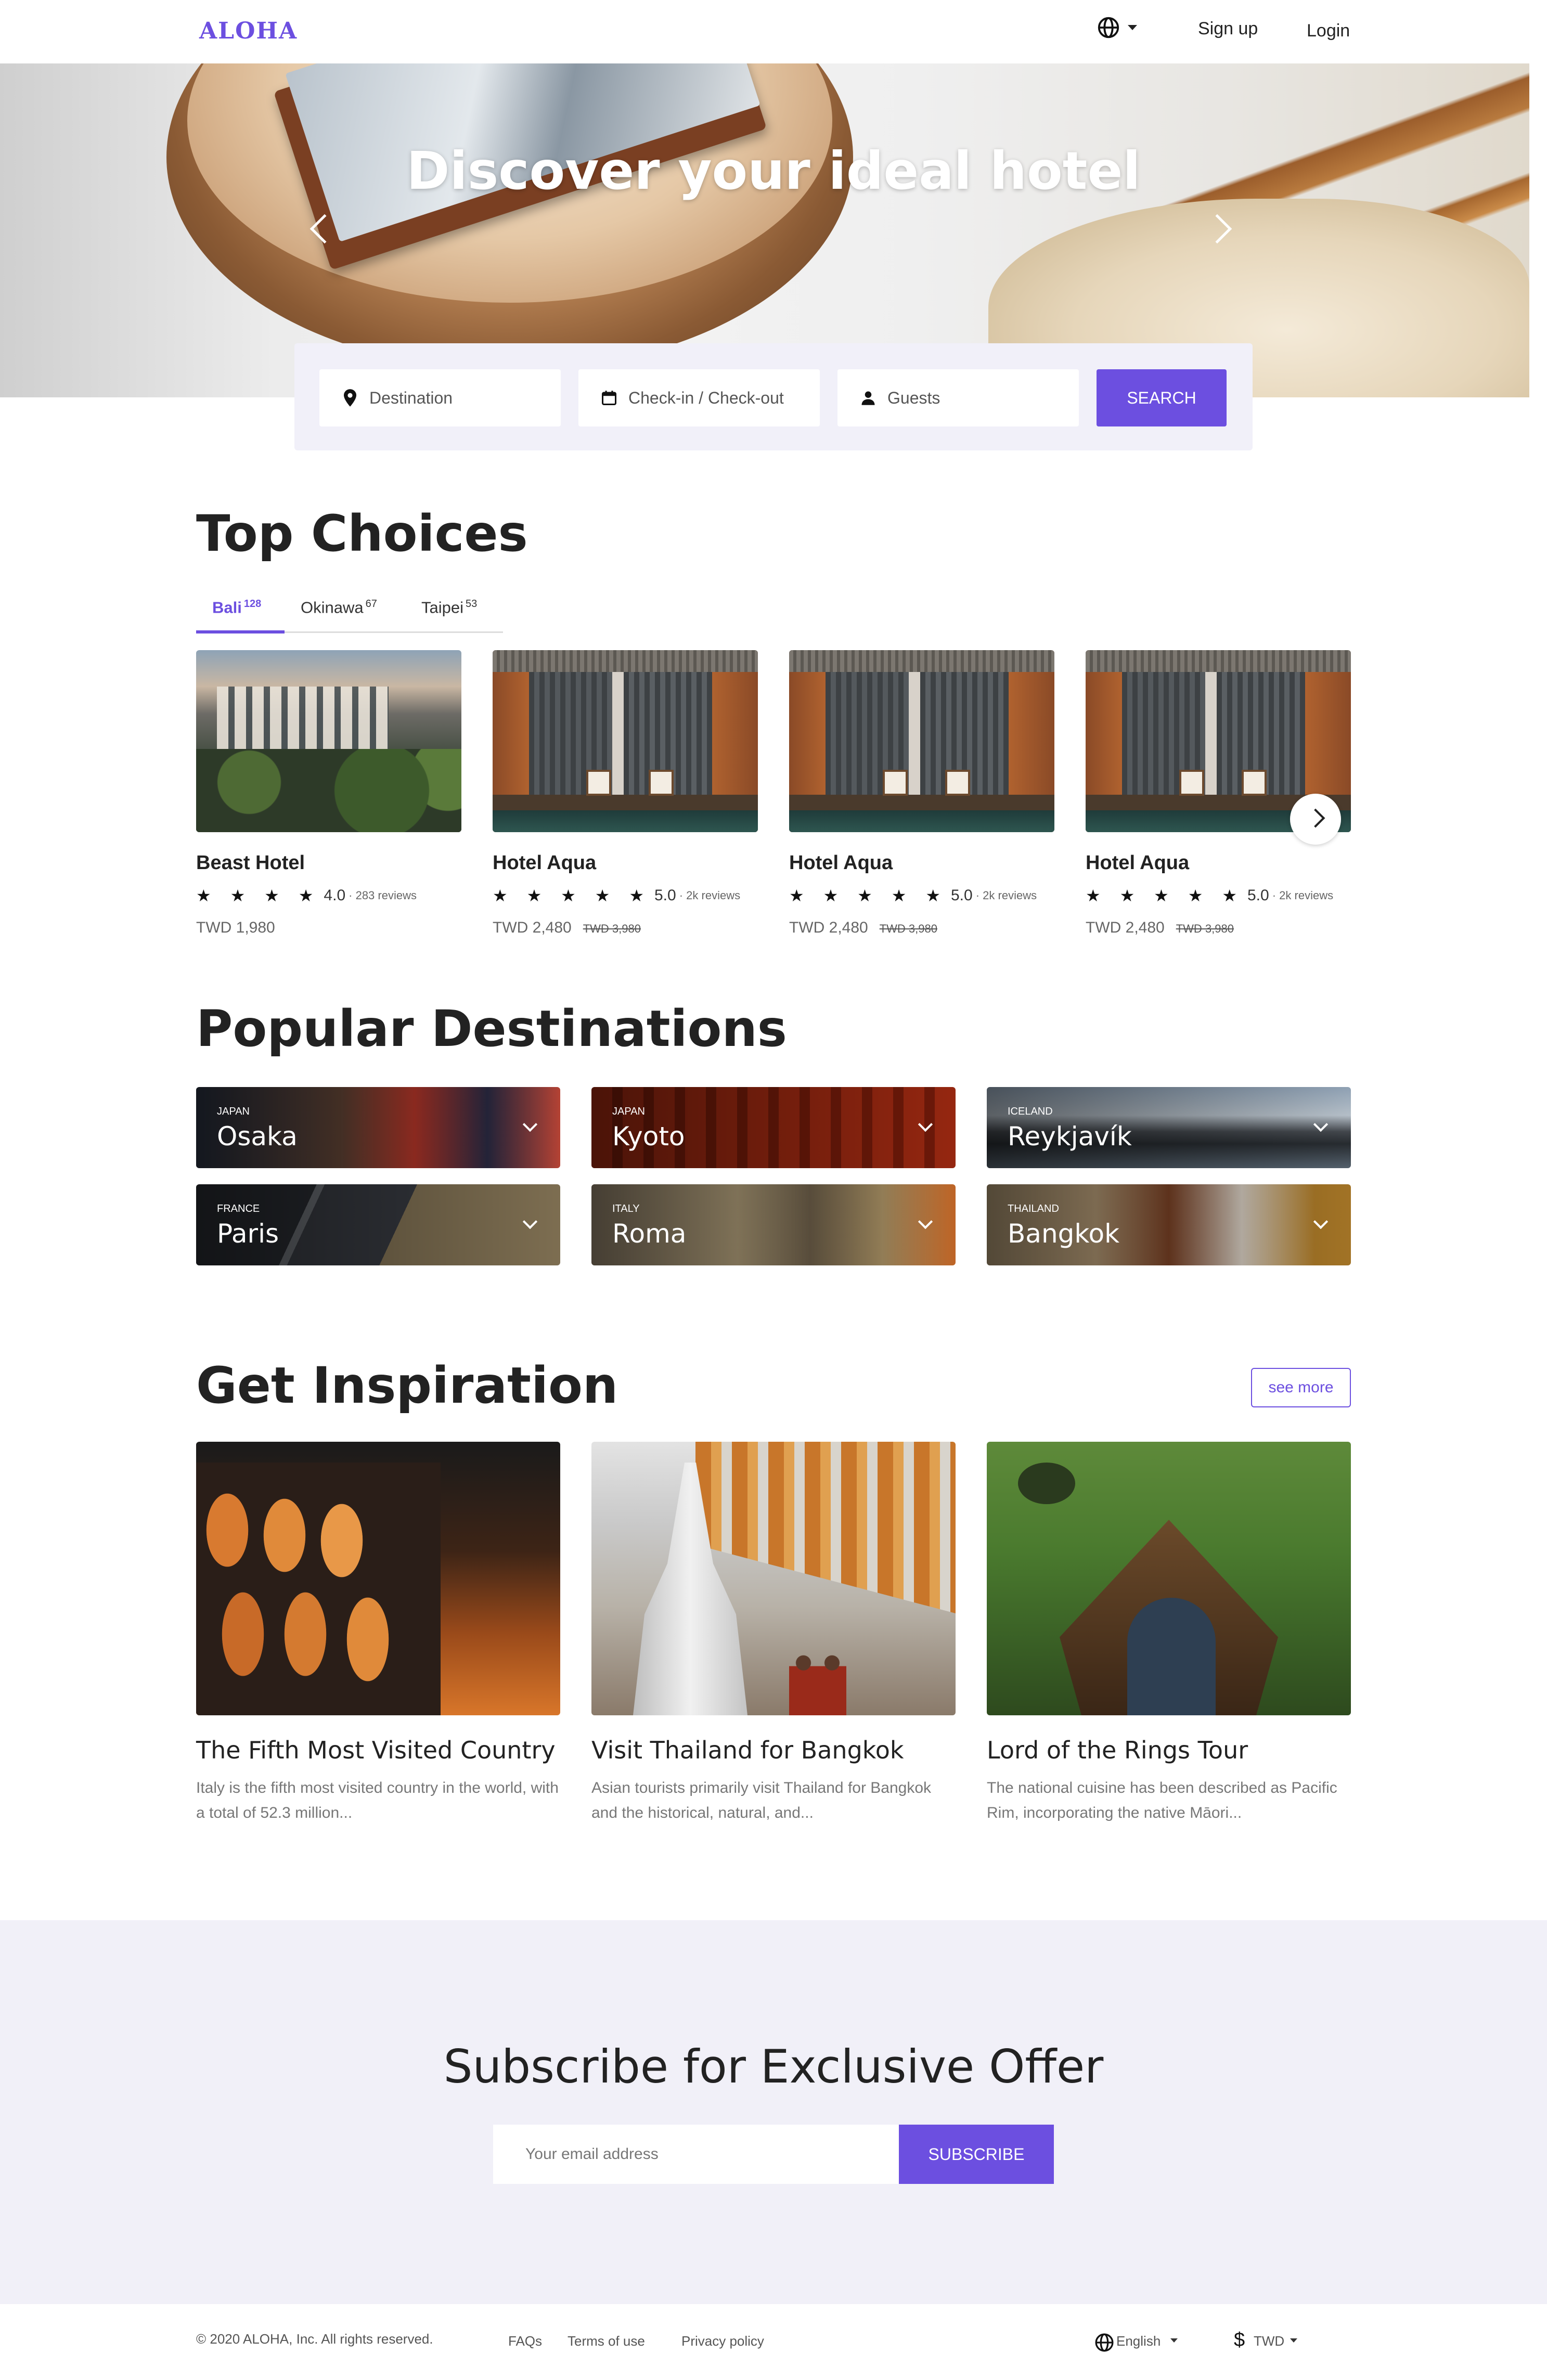  I want to click on destination-country: JAPAN, so click(629, 1111).